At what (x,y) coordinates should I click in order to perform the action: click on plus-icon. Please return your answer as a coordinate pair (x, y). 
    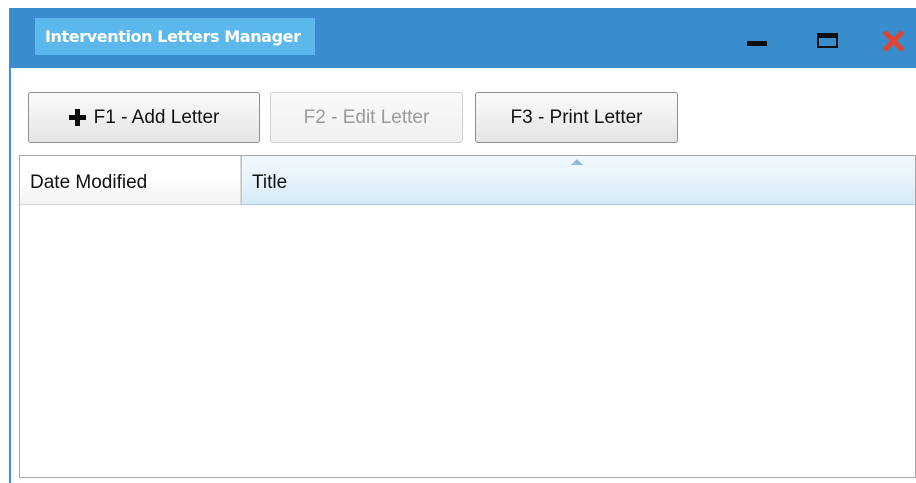
    Looking at the image, I should click on (77, 117).